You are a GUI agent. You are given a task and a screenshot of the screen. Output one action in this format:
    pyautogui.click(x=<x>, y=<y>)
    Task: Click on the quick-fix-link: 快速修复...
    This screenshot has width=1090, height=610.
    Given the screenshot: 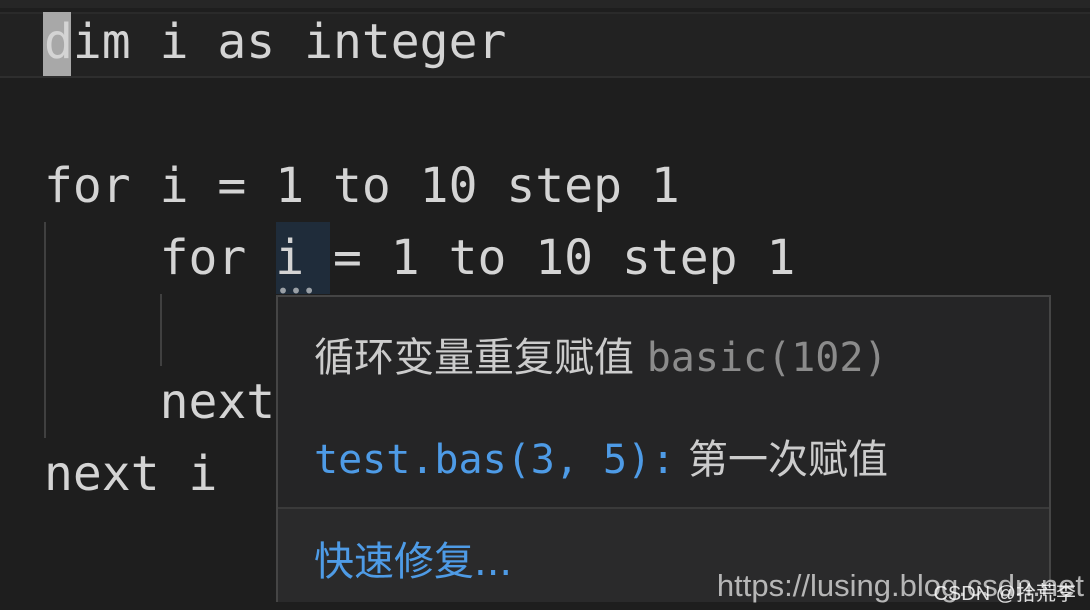 What is the action you would take?
    pyautogui.click(x=413, y=558)
    